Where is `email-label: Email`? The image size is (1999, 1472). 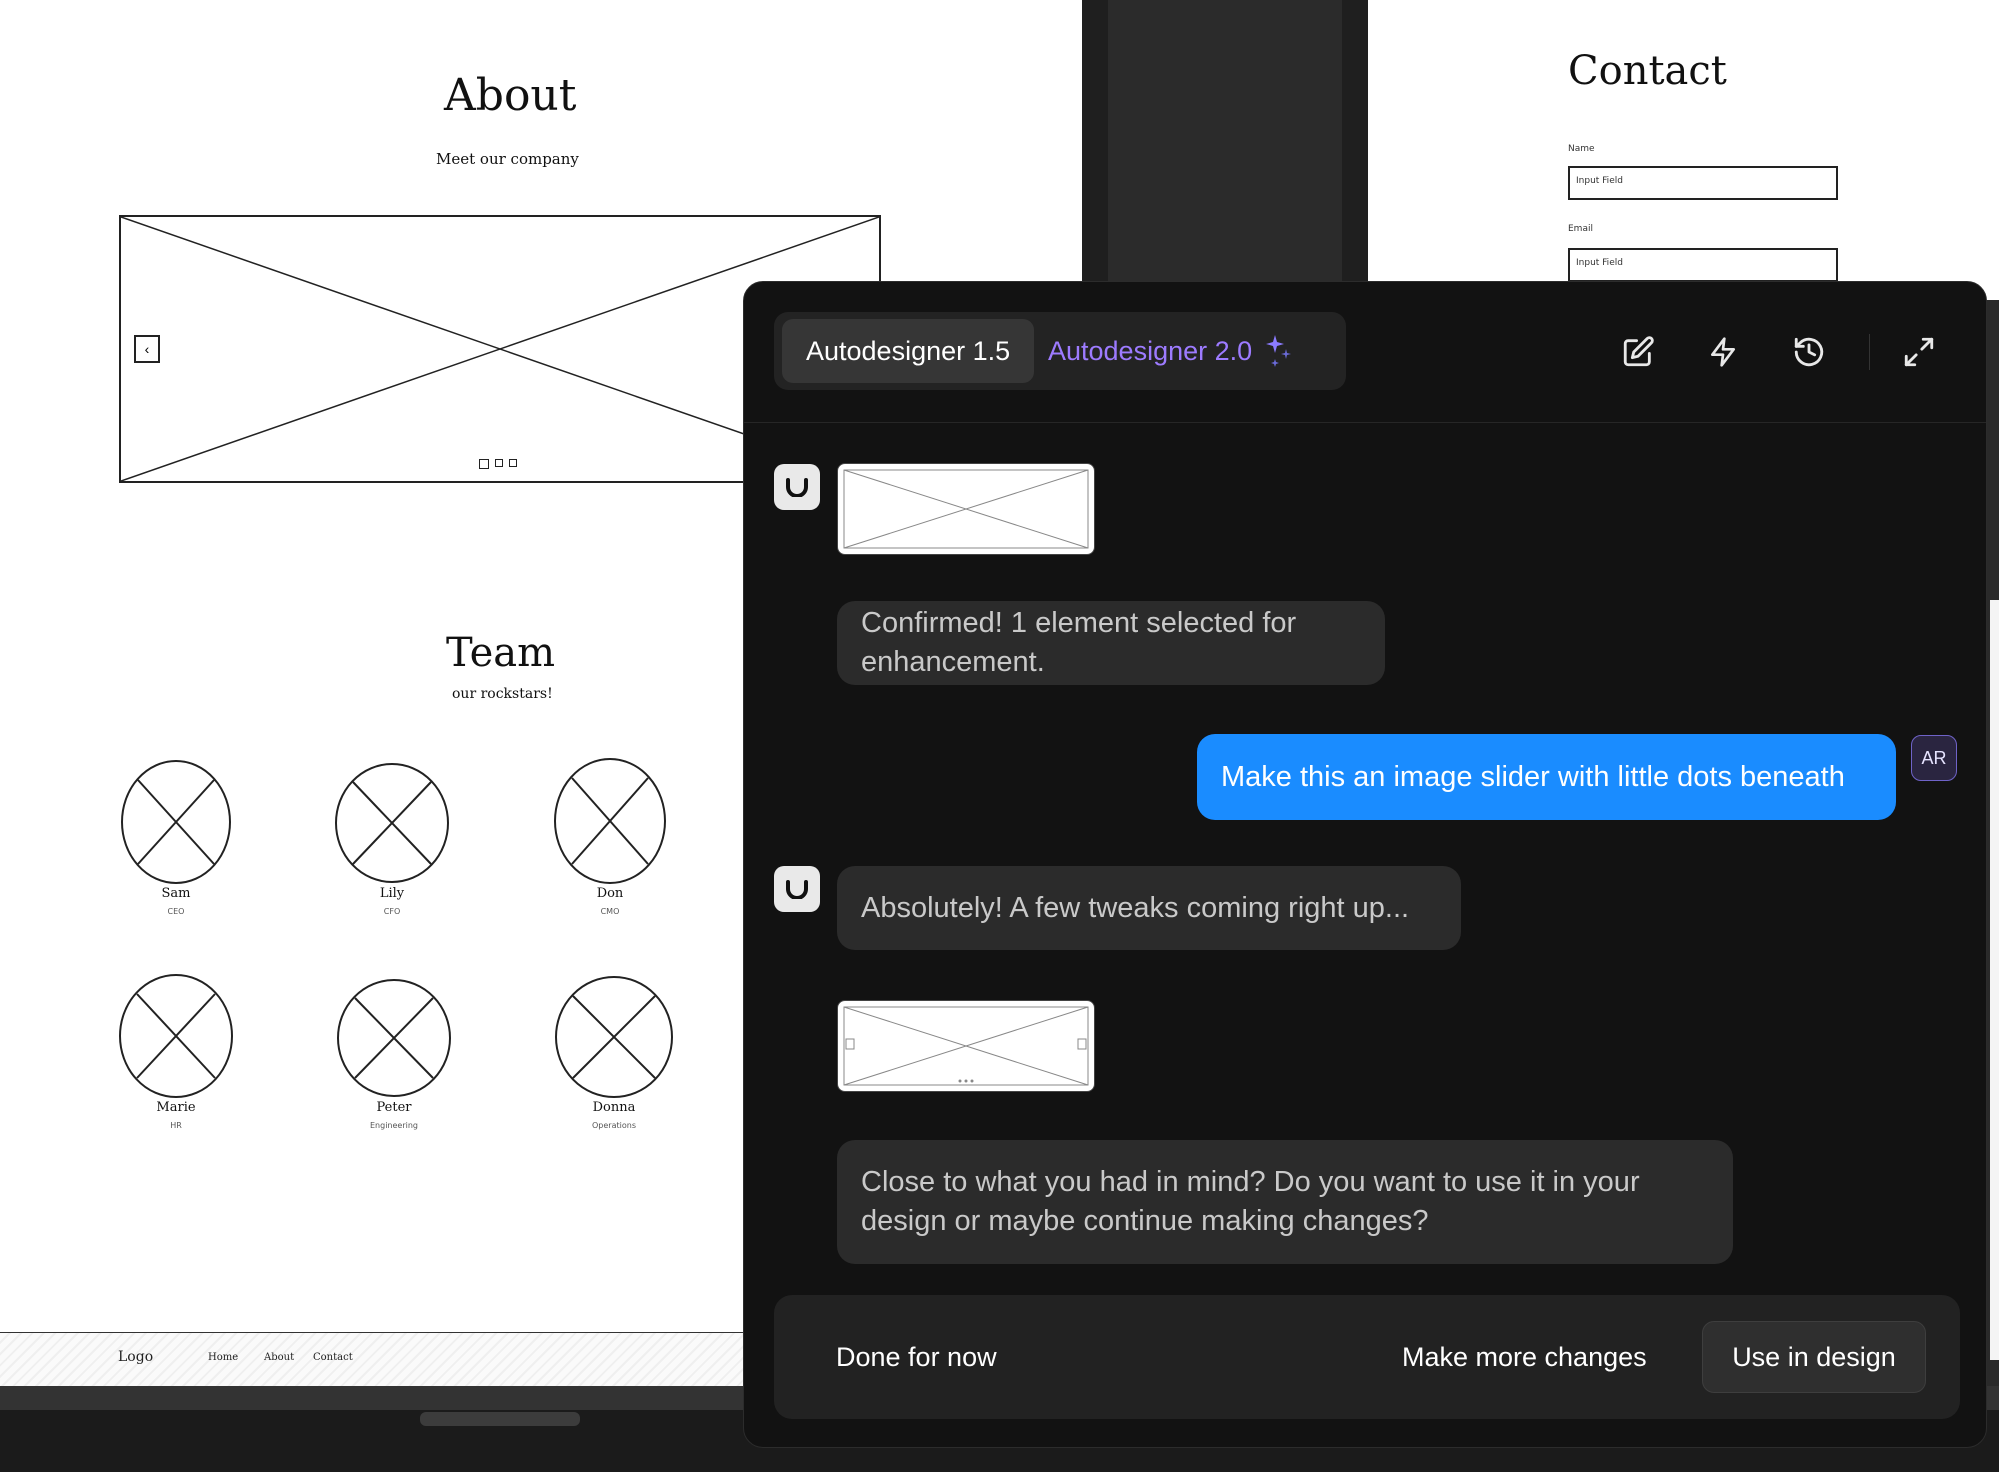
email-label: Email is located at coordinates (1580, 229).